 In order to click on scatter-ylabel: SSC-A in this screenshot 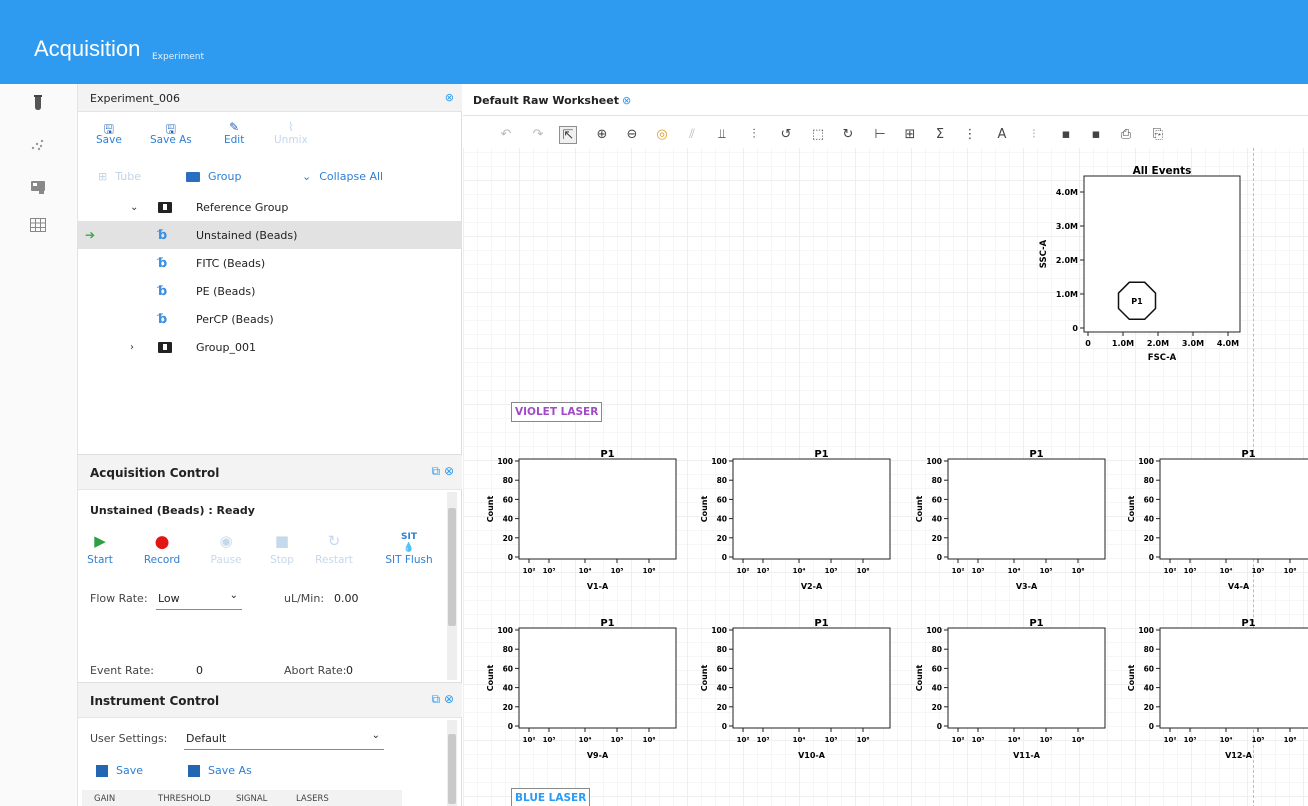, I will do `click(1044, 253)`.